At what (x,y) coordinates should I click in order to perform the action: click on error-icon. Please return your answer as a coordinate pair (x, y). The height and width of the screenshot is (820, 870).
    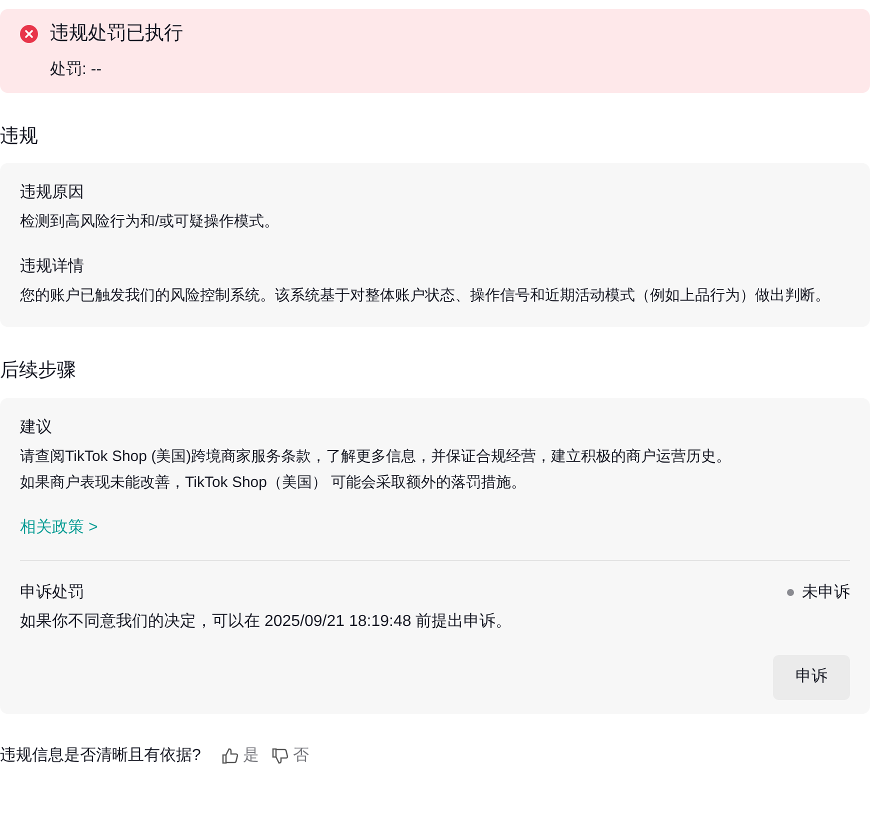
    Looking at the image, I should click on (29, 34).